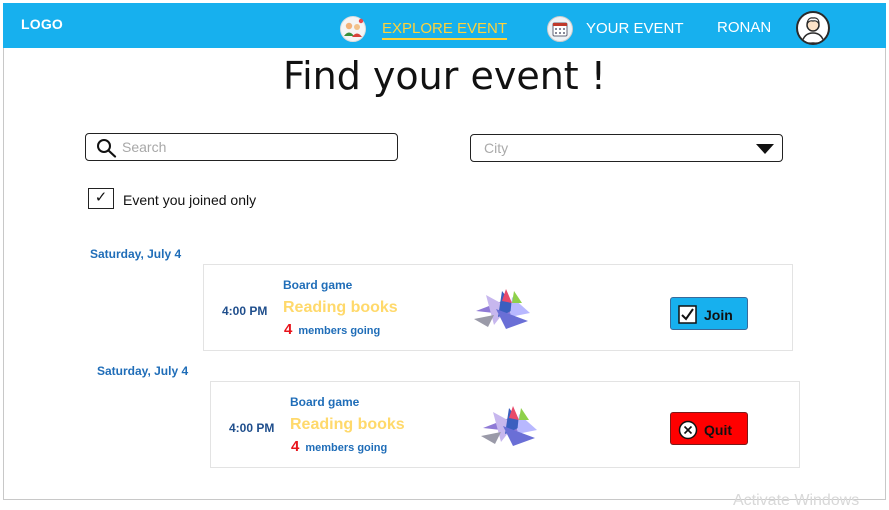  I want to click on calendar-icon, so click(560, 29).